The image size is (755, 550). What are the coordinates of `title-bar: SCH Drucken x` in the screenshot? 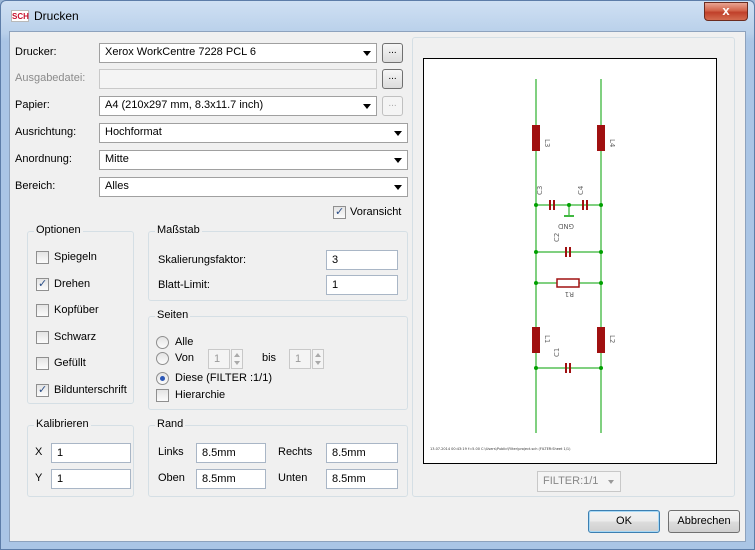 It's located at (377, 16).